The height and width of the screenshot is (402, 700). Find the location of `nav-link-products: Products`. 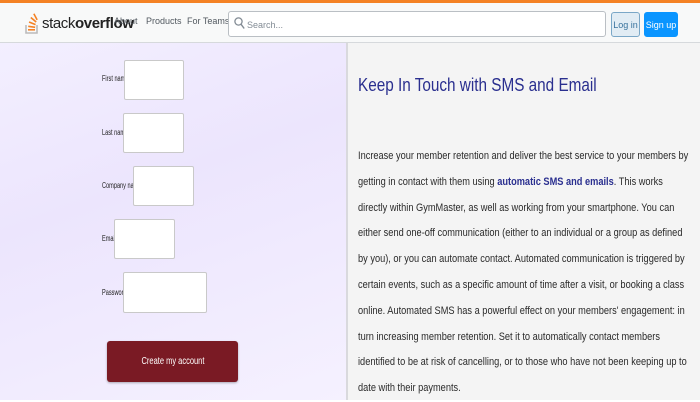

nav-link-products: Products is located at coordinates (164, 21).